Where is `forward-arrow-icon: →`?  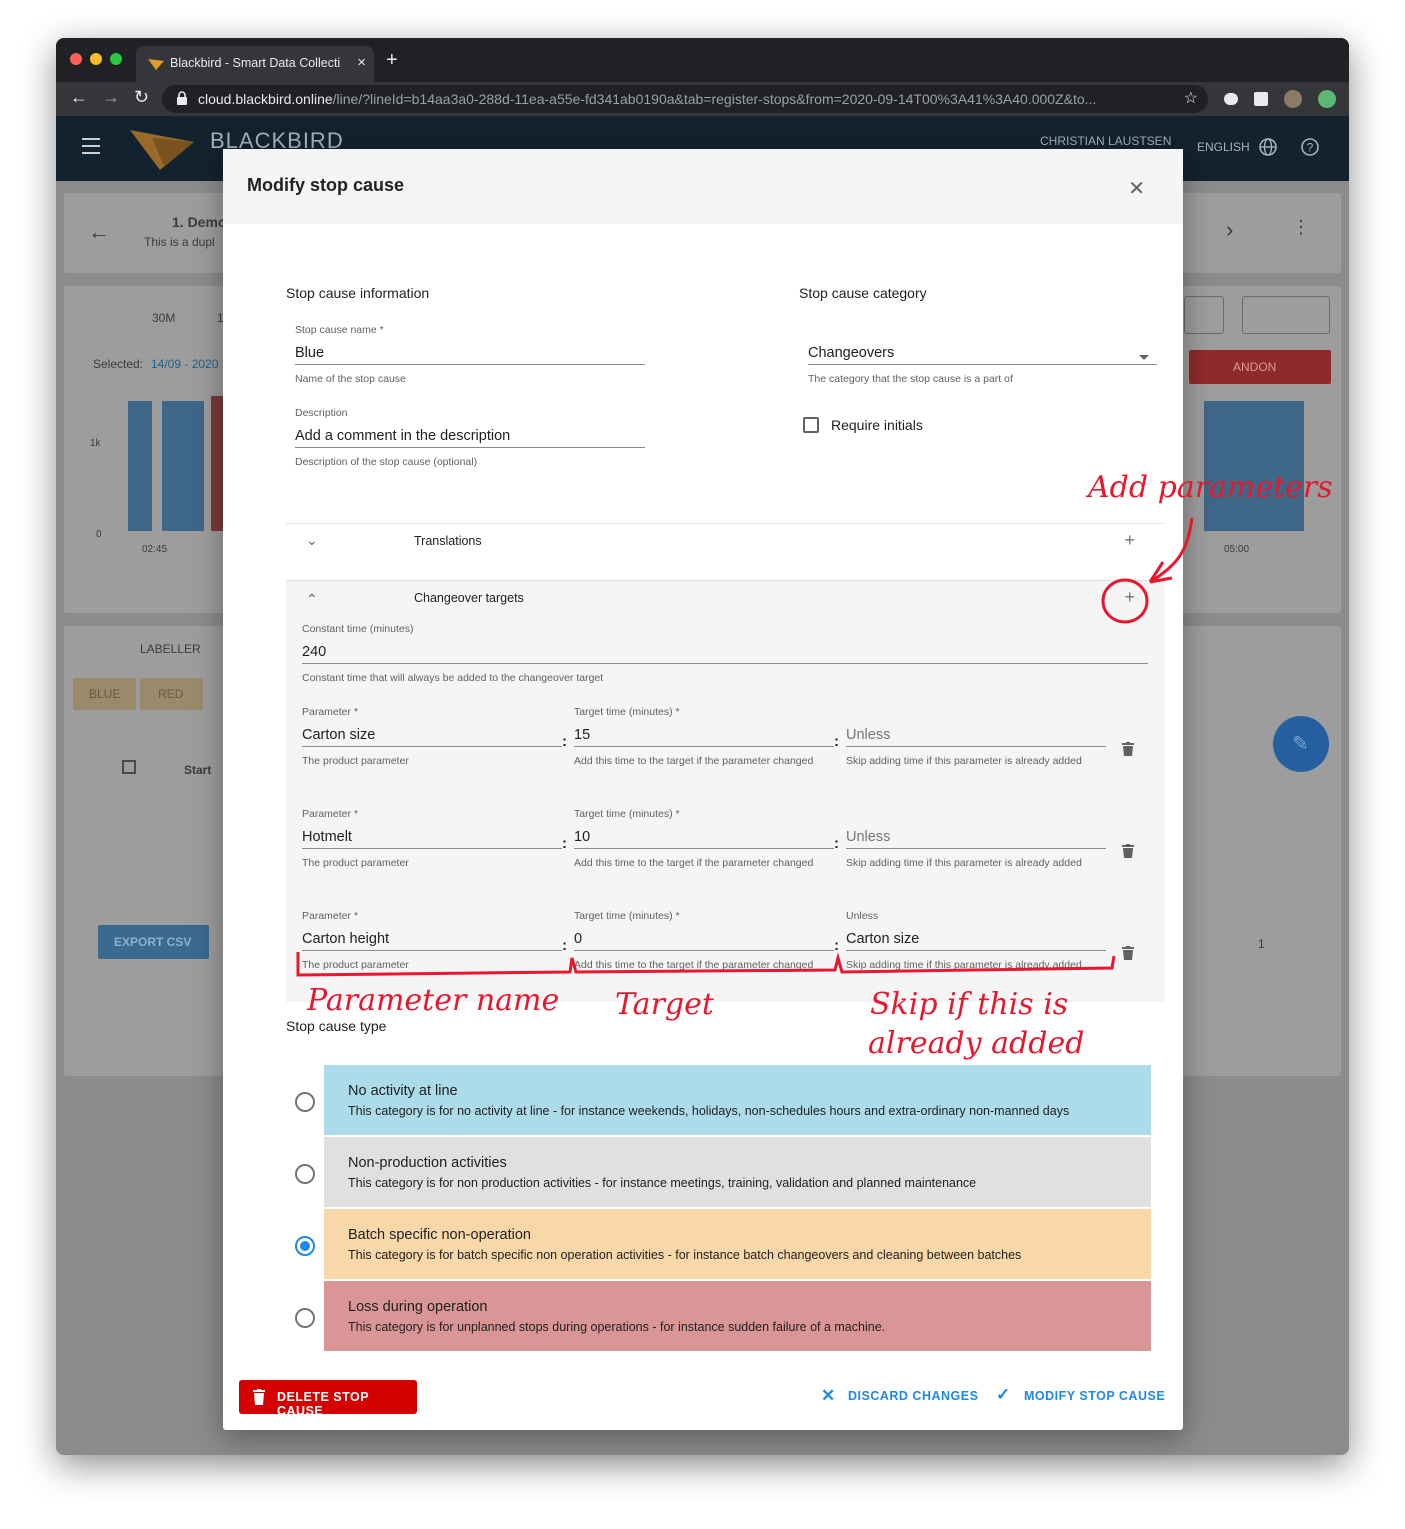
forward-arrow-icon: → is located at coordinates (111, 97).